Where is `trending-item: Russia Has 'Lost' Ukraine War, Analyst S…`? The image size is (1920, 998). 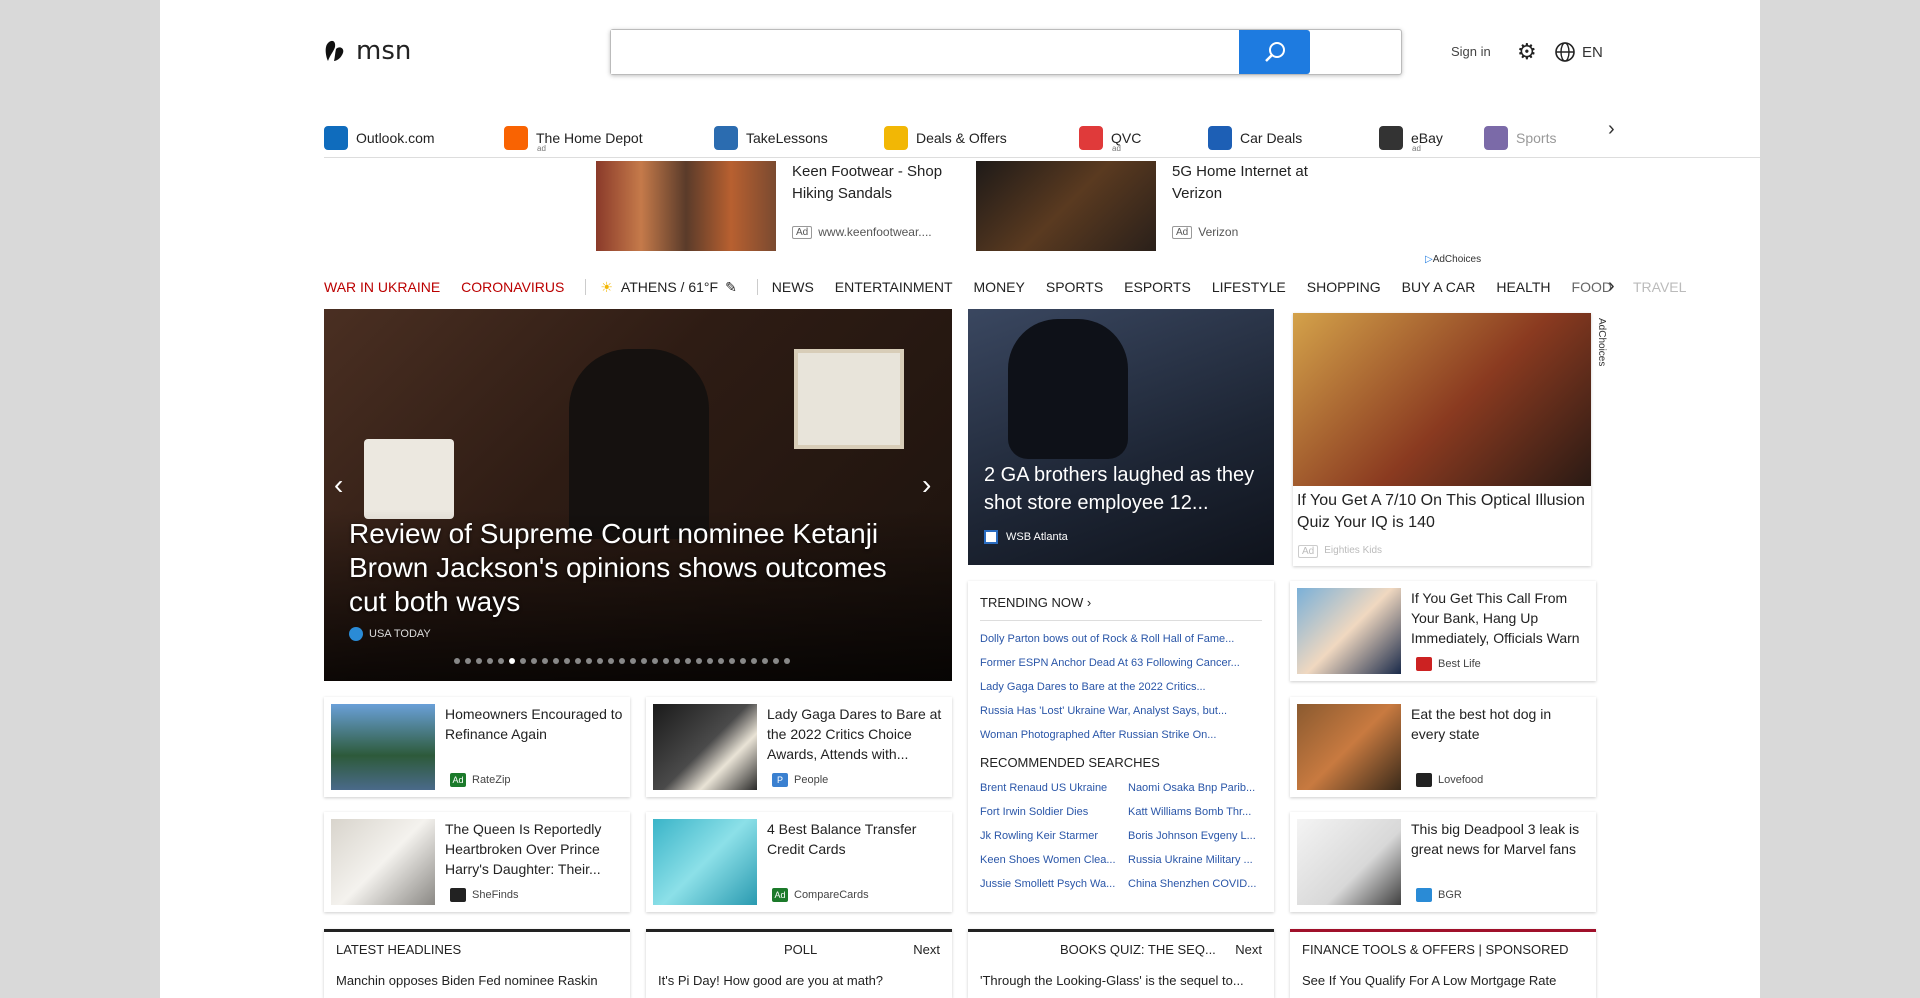
trending-item: Russia Has 'Lost' Ukraine War, Analyst S… is located at coordinates (1121, 711).